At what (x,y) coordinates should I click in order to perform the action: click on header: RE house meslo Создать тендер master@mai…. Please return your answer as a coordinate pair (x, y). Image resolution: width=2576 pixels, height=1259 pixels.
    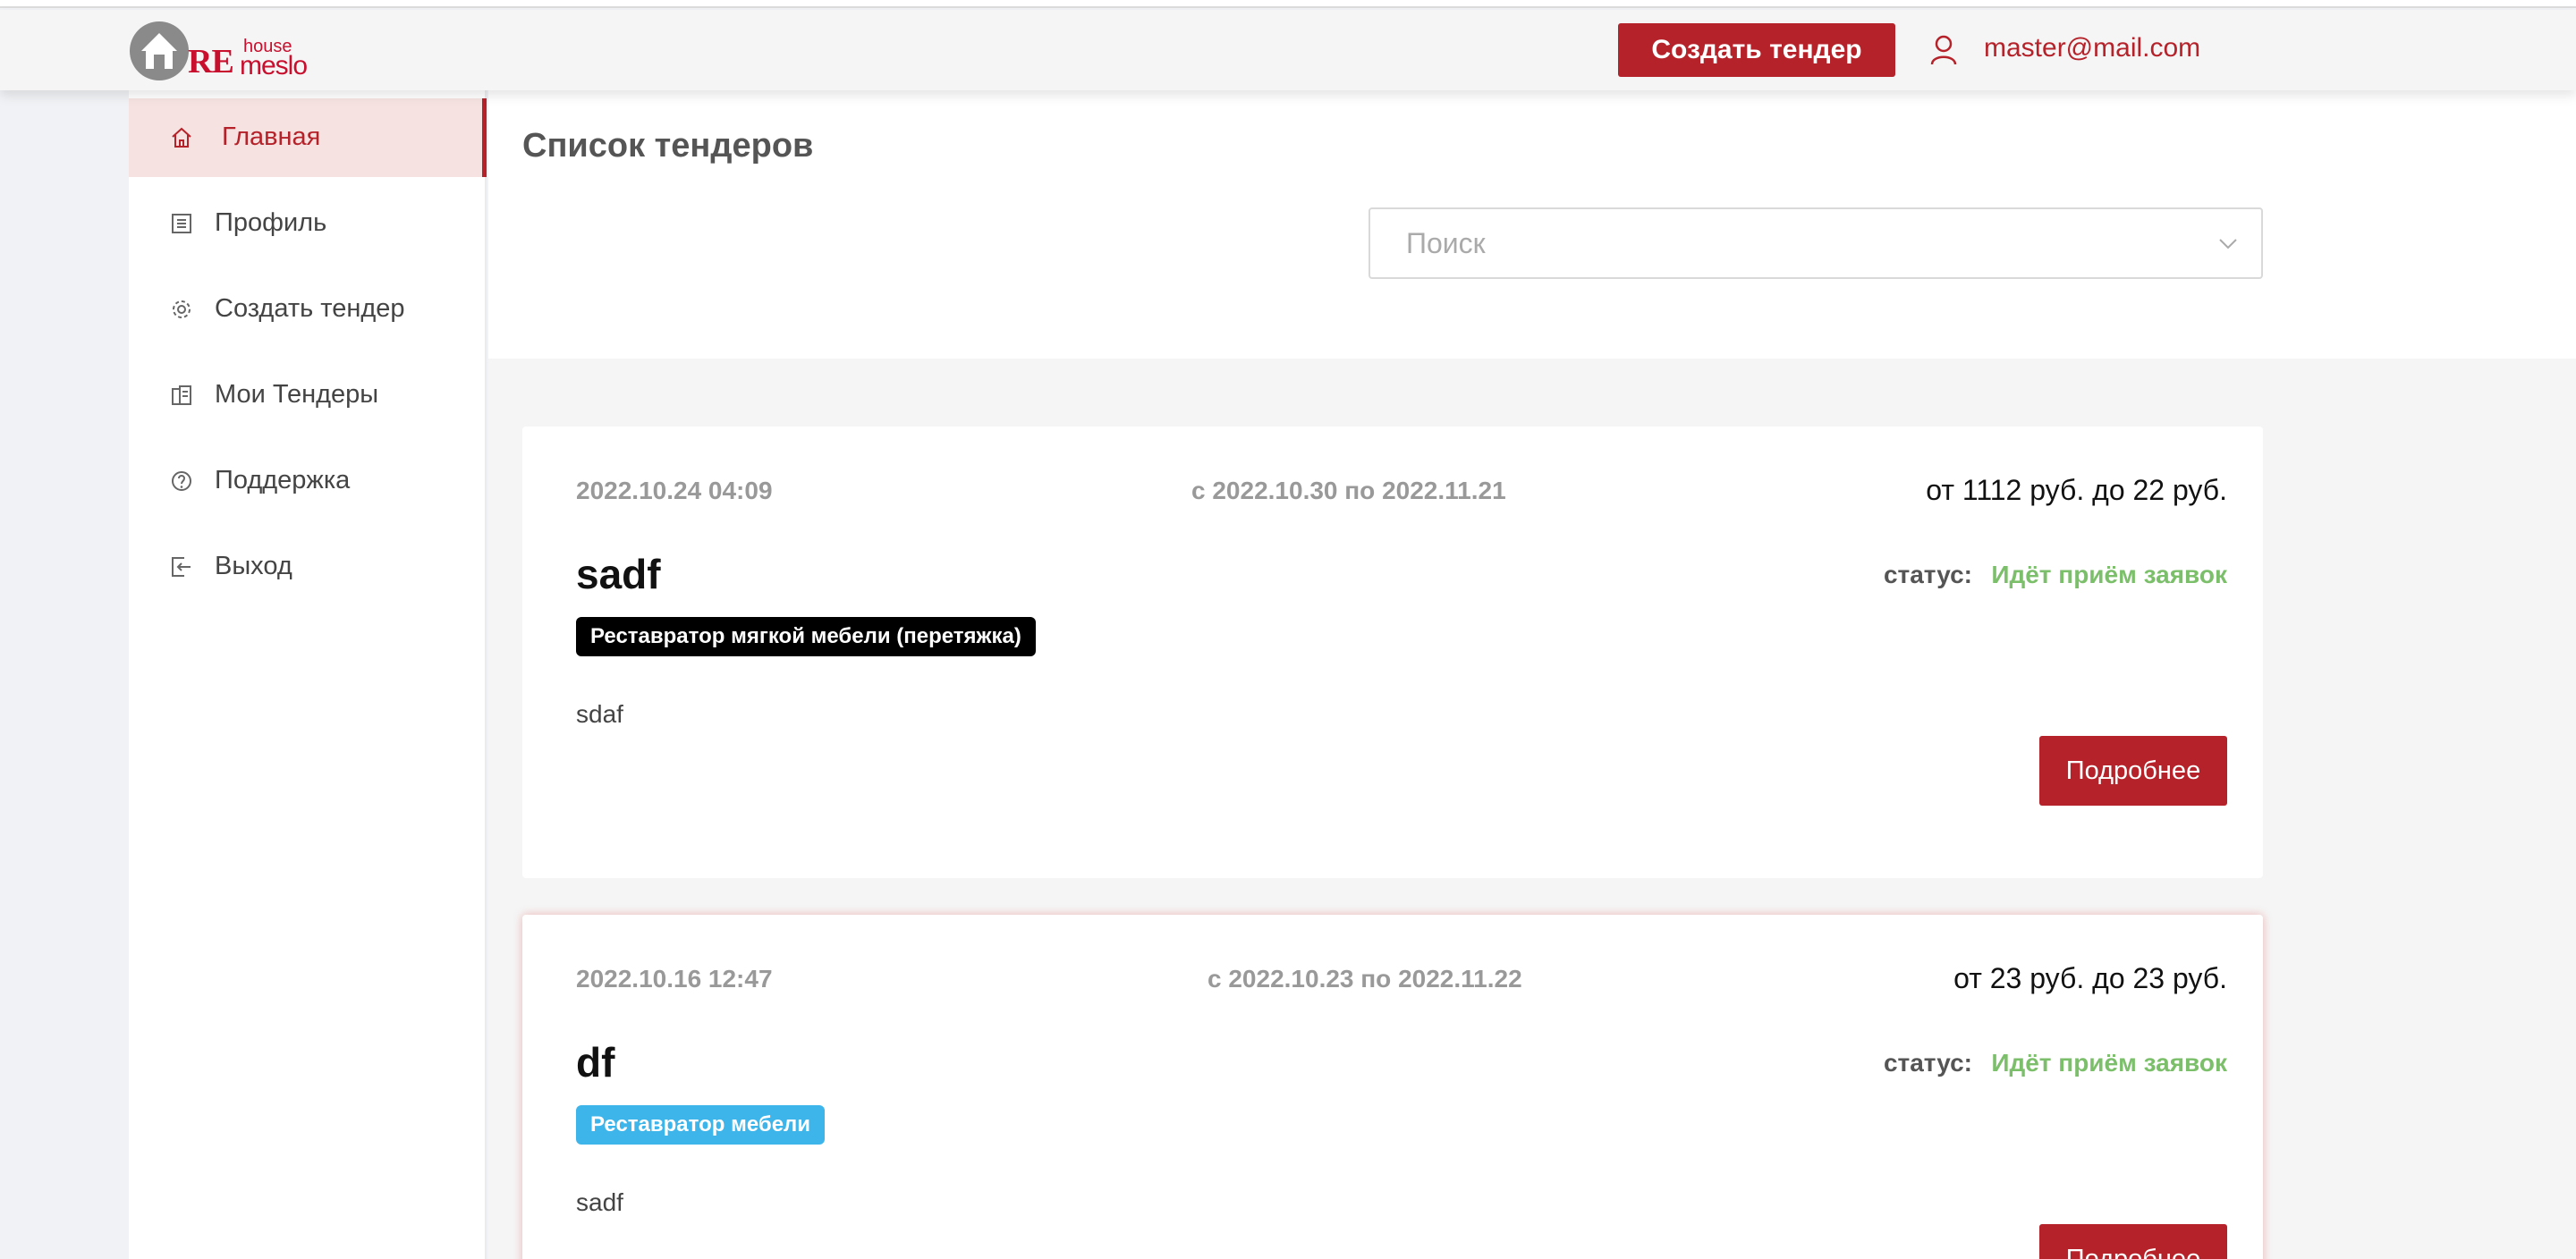
    Looking at the image, I should click on (1288, 50).